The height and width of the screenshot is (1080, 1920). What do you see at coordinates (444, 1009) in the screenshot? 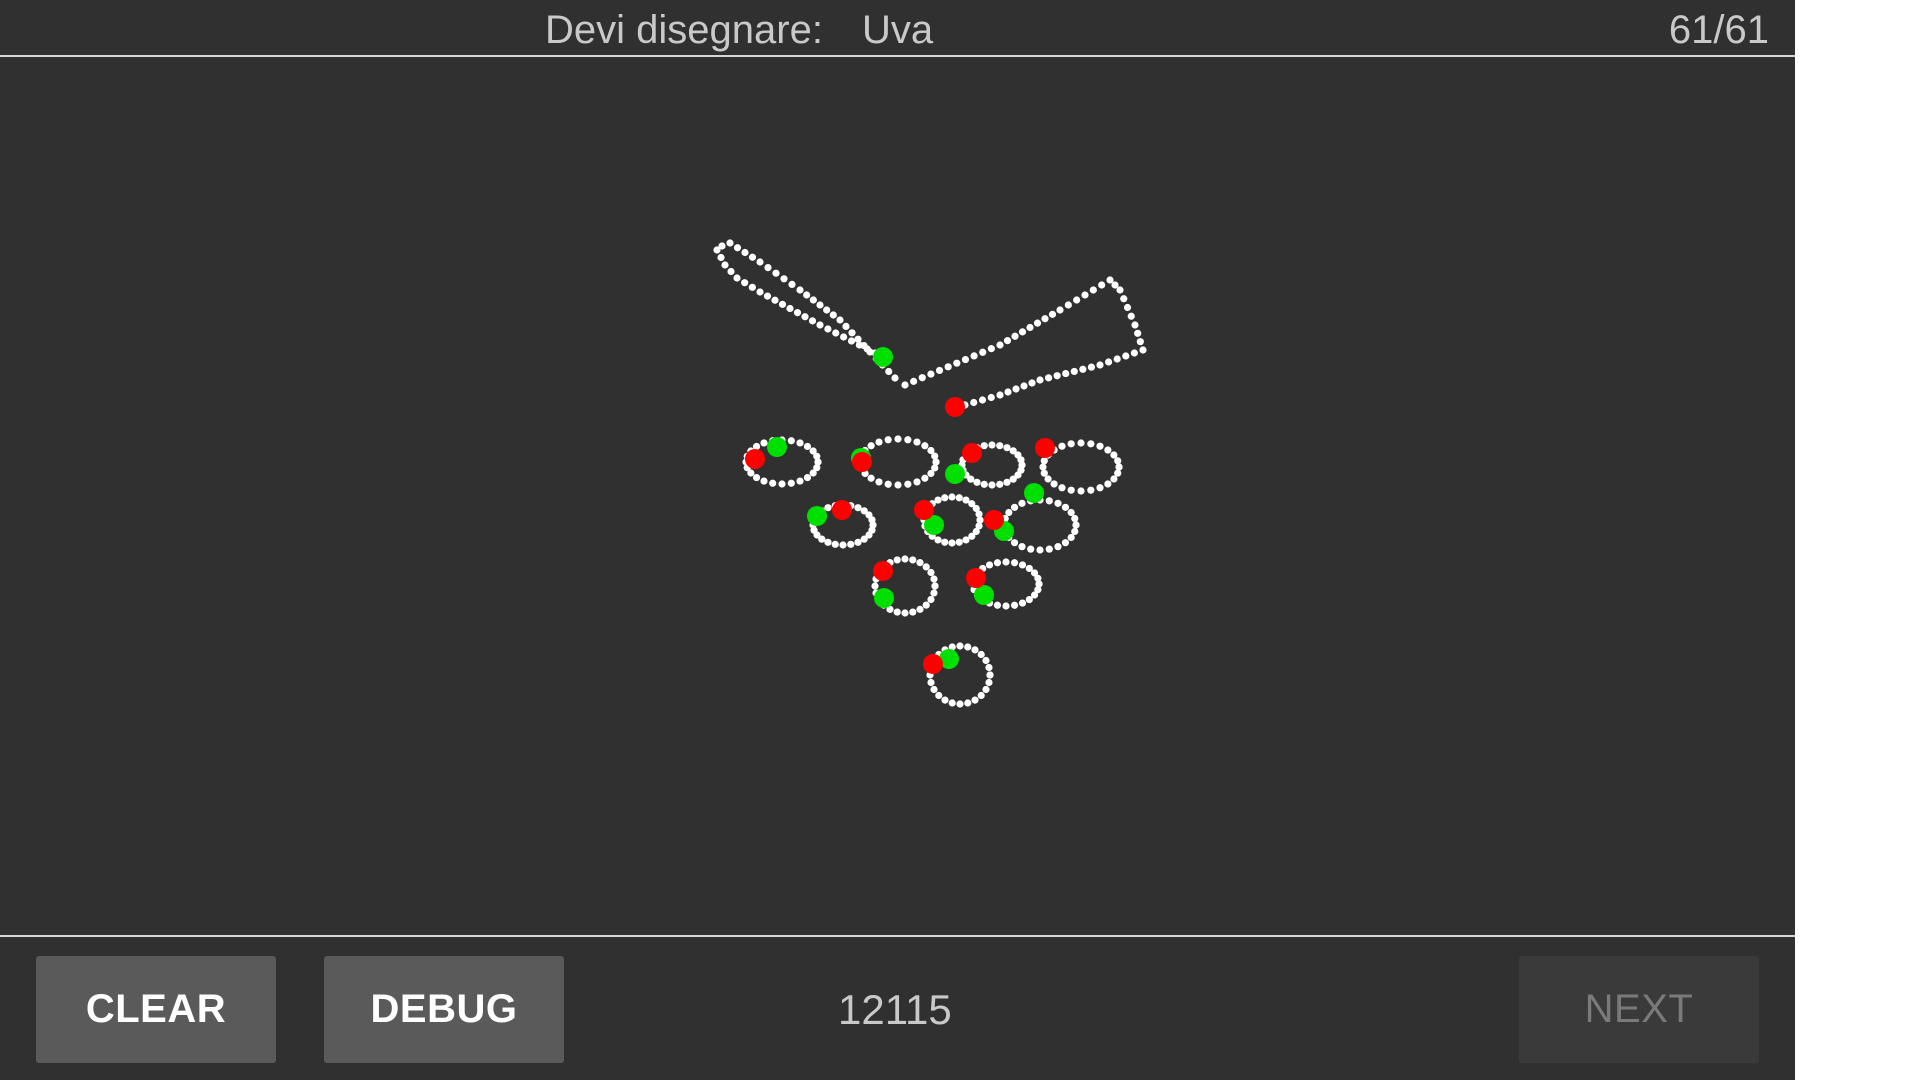
I see `debug-button: DEBUG` at bounding box center [444, 1009].